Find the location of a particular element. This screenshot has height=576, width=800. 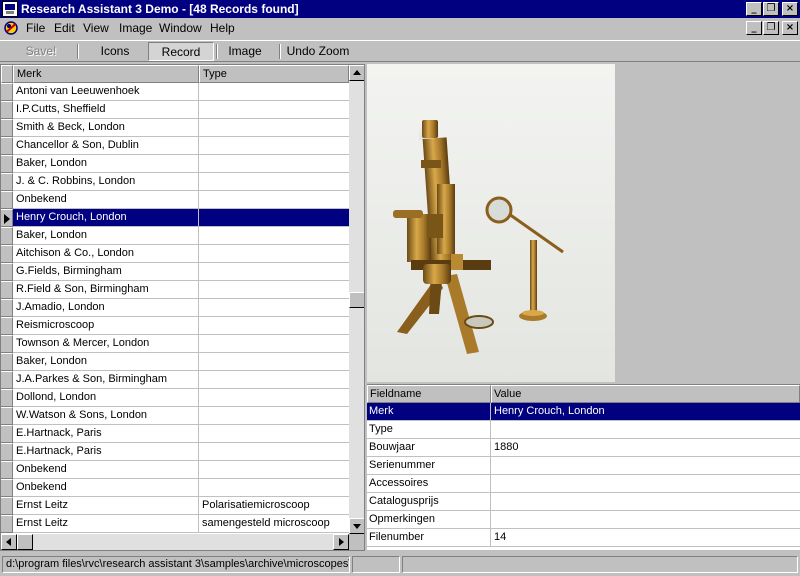

record-type-cell: Polarisatiemicroscoop is located at coordinates (274, 506).